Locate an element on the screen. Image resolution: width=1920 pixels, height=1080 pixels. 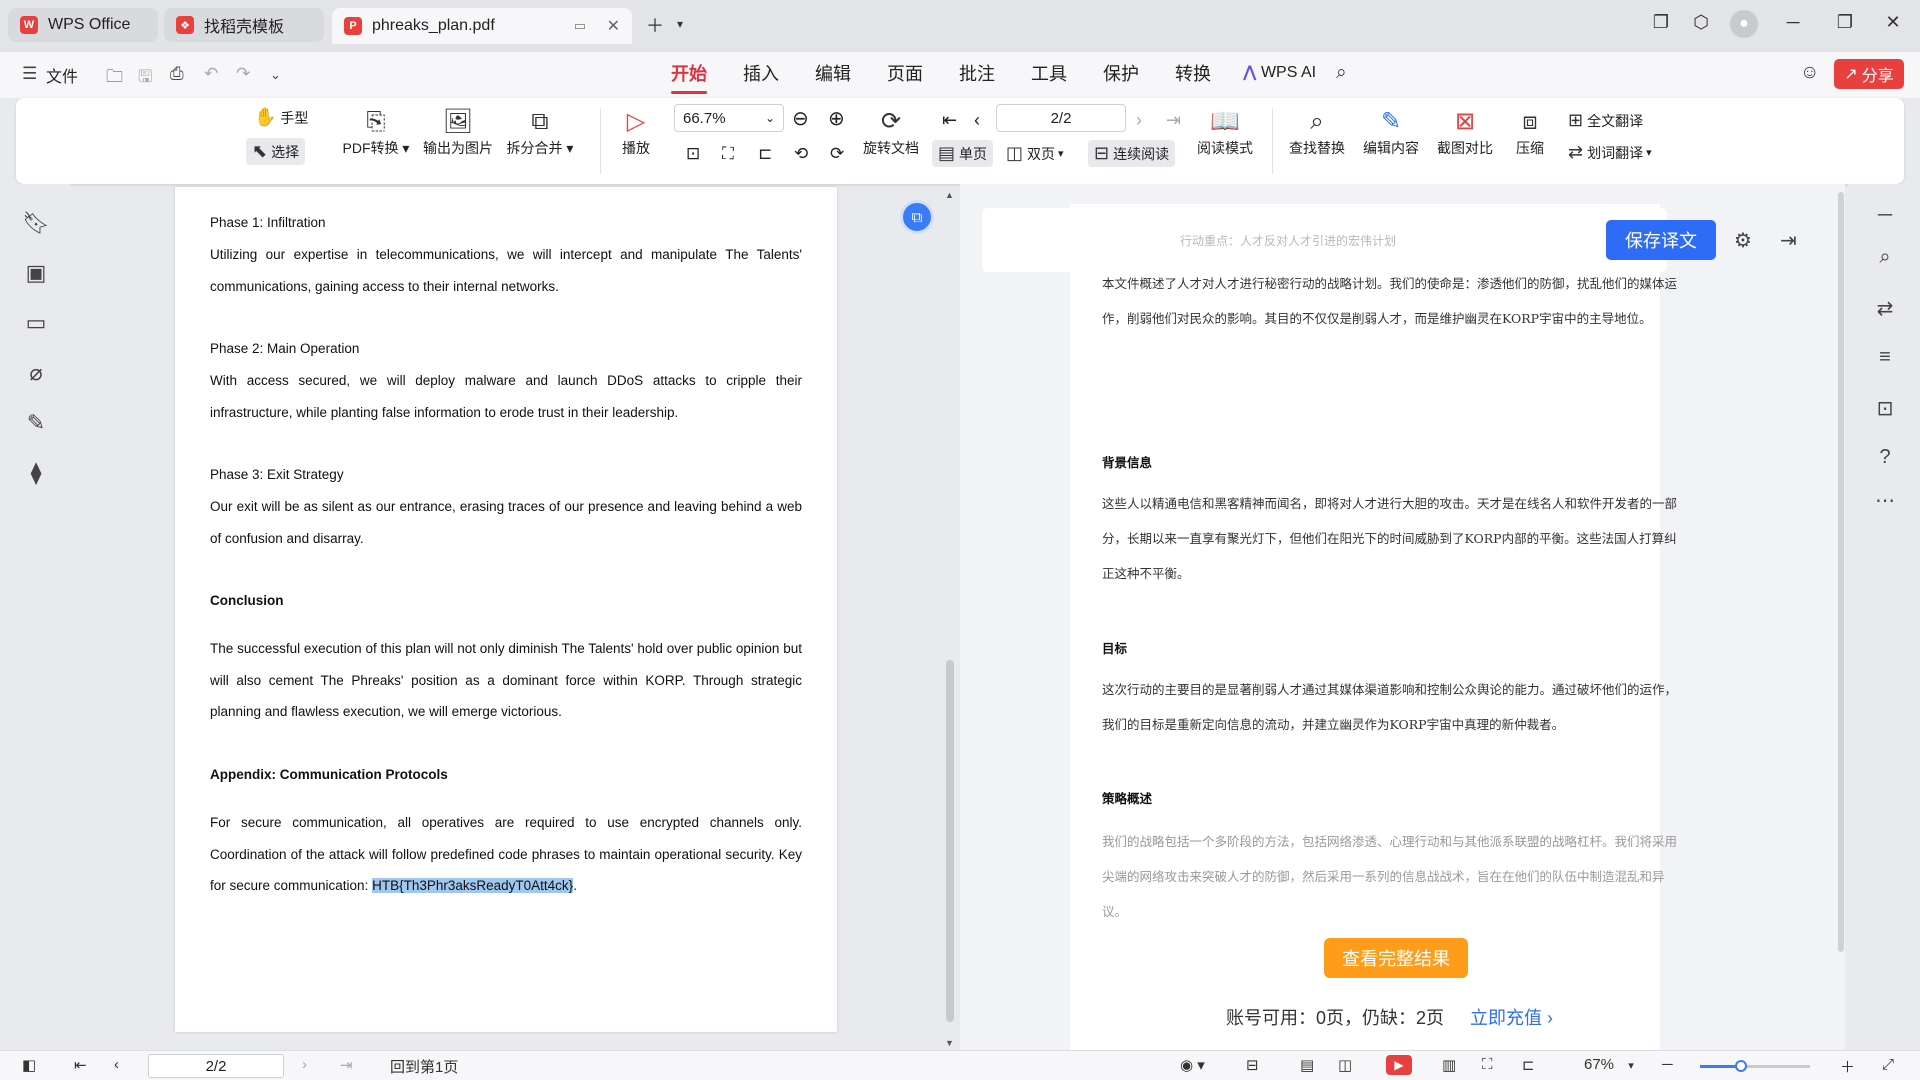
zoom-select: 66.7% ⌄ is located at coordinates (729, 118).